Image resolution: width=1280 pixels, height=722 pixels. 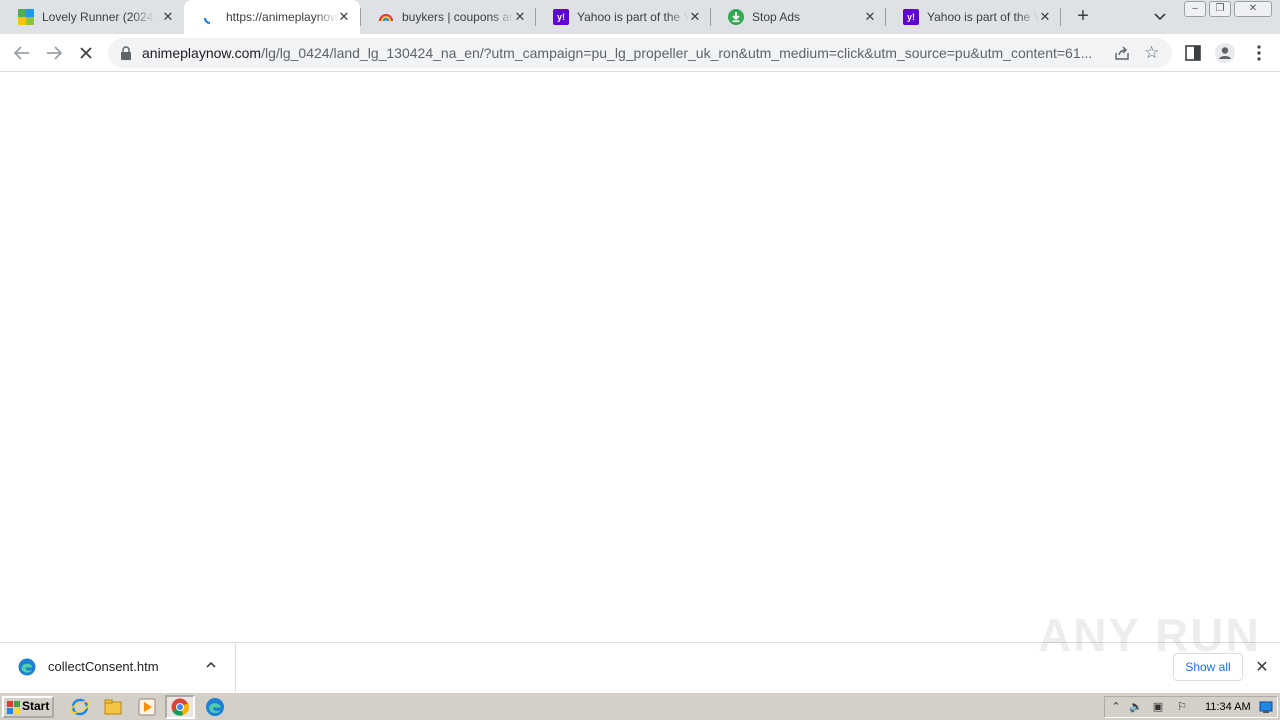 I want to click on lock-icon, so click(x=126, y=53).